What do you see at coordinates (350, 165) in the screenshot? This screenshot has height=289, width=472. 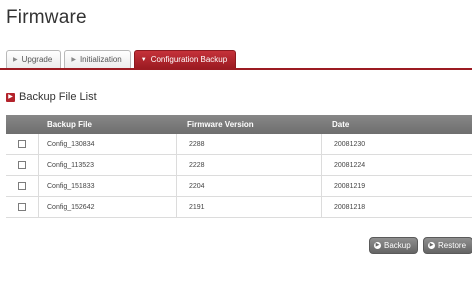 I see `row-date: 20081224` at bounding box center [350, 165].